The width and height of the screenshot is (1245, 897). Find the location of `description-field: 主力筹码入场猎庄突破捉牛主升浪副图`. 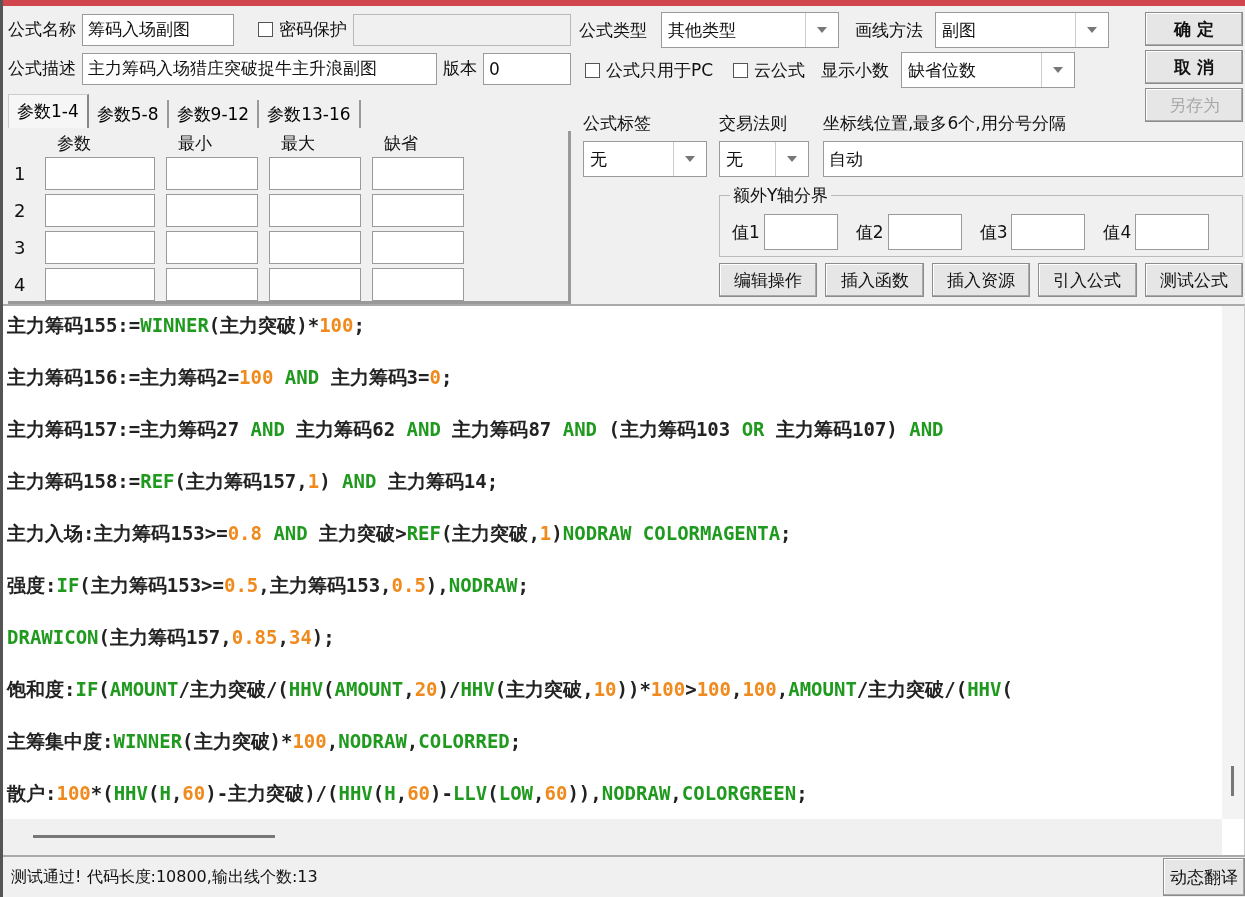

description-field: 主力筹码入场猎庄突破捉牛主升浪副图 is located at coordinates (259, 68).